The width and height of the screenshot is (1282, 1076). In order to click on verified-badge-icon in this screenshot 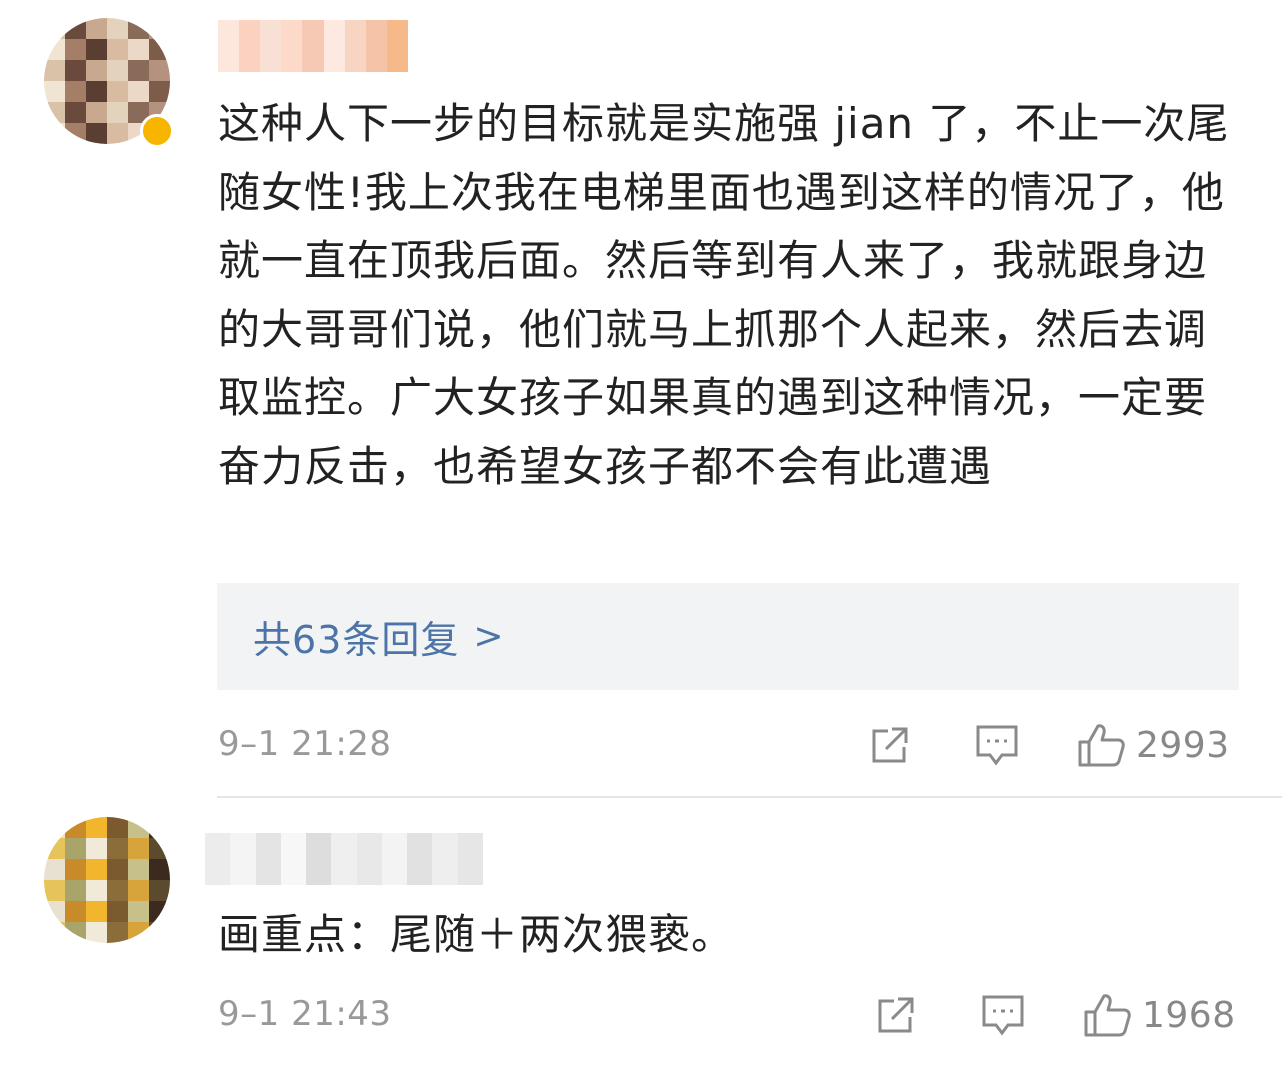, I will do `click(157, 131)`.